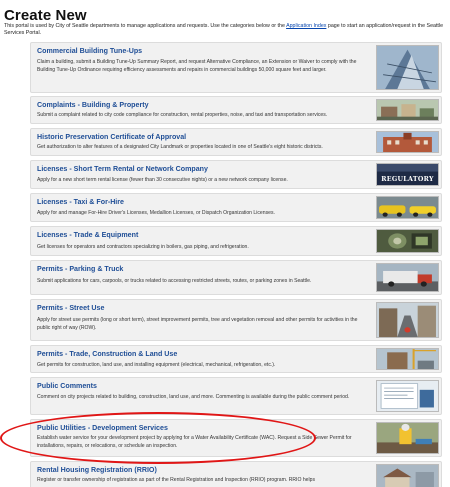  What do you see at coordinates (45, 15) in the screenshot?
I see `page-title: Create New` at bounding box center [45, 15].